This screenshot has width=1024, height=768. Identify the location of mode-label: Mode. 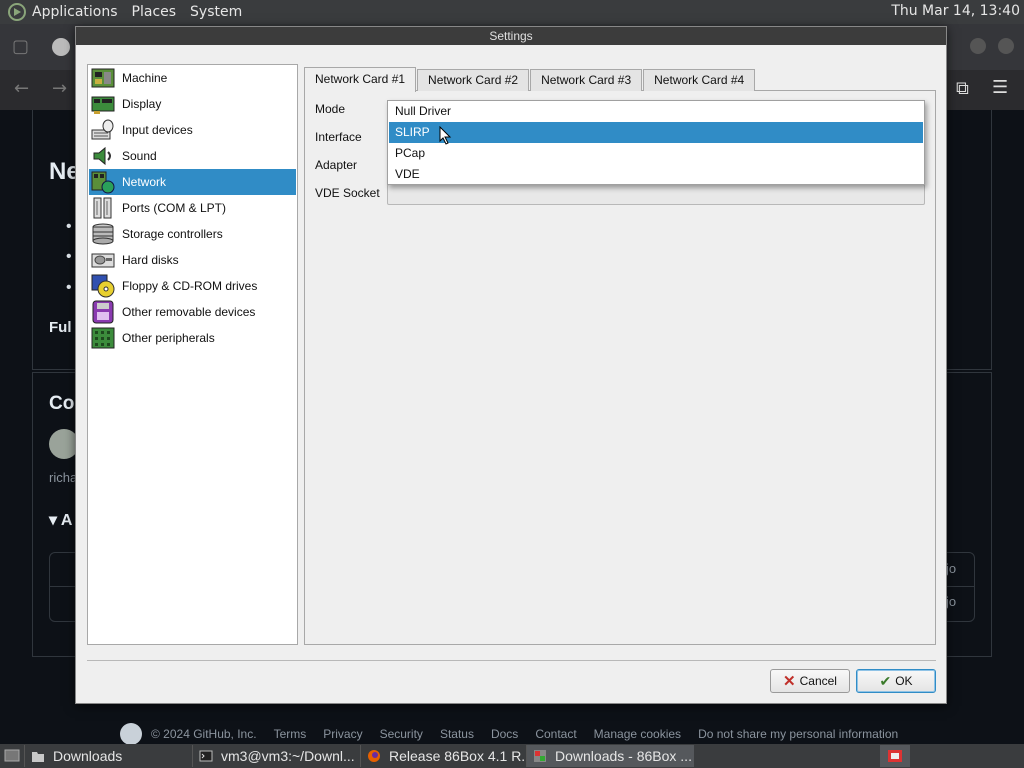
(330, 109).